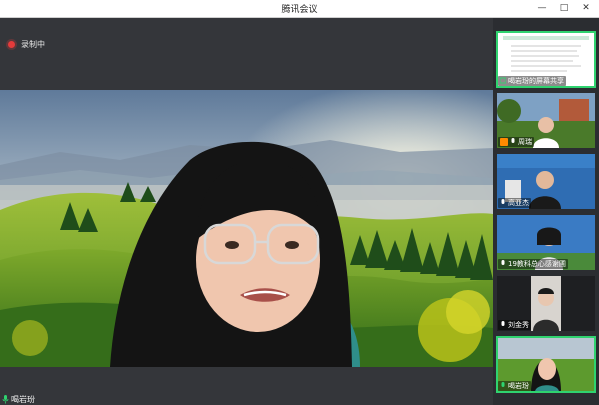 This screenshot has height=405, width=599. I want to click on participant-name: 19教科总心感谢圃, so click(537, 264).